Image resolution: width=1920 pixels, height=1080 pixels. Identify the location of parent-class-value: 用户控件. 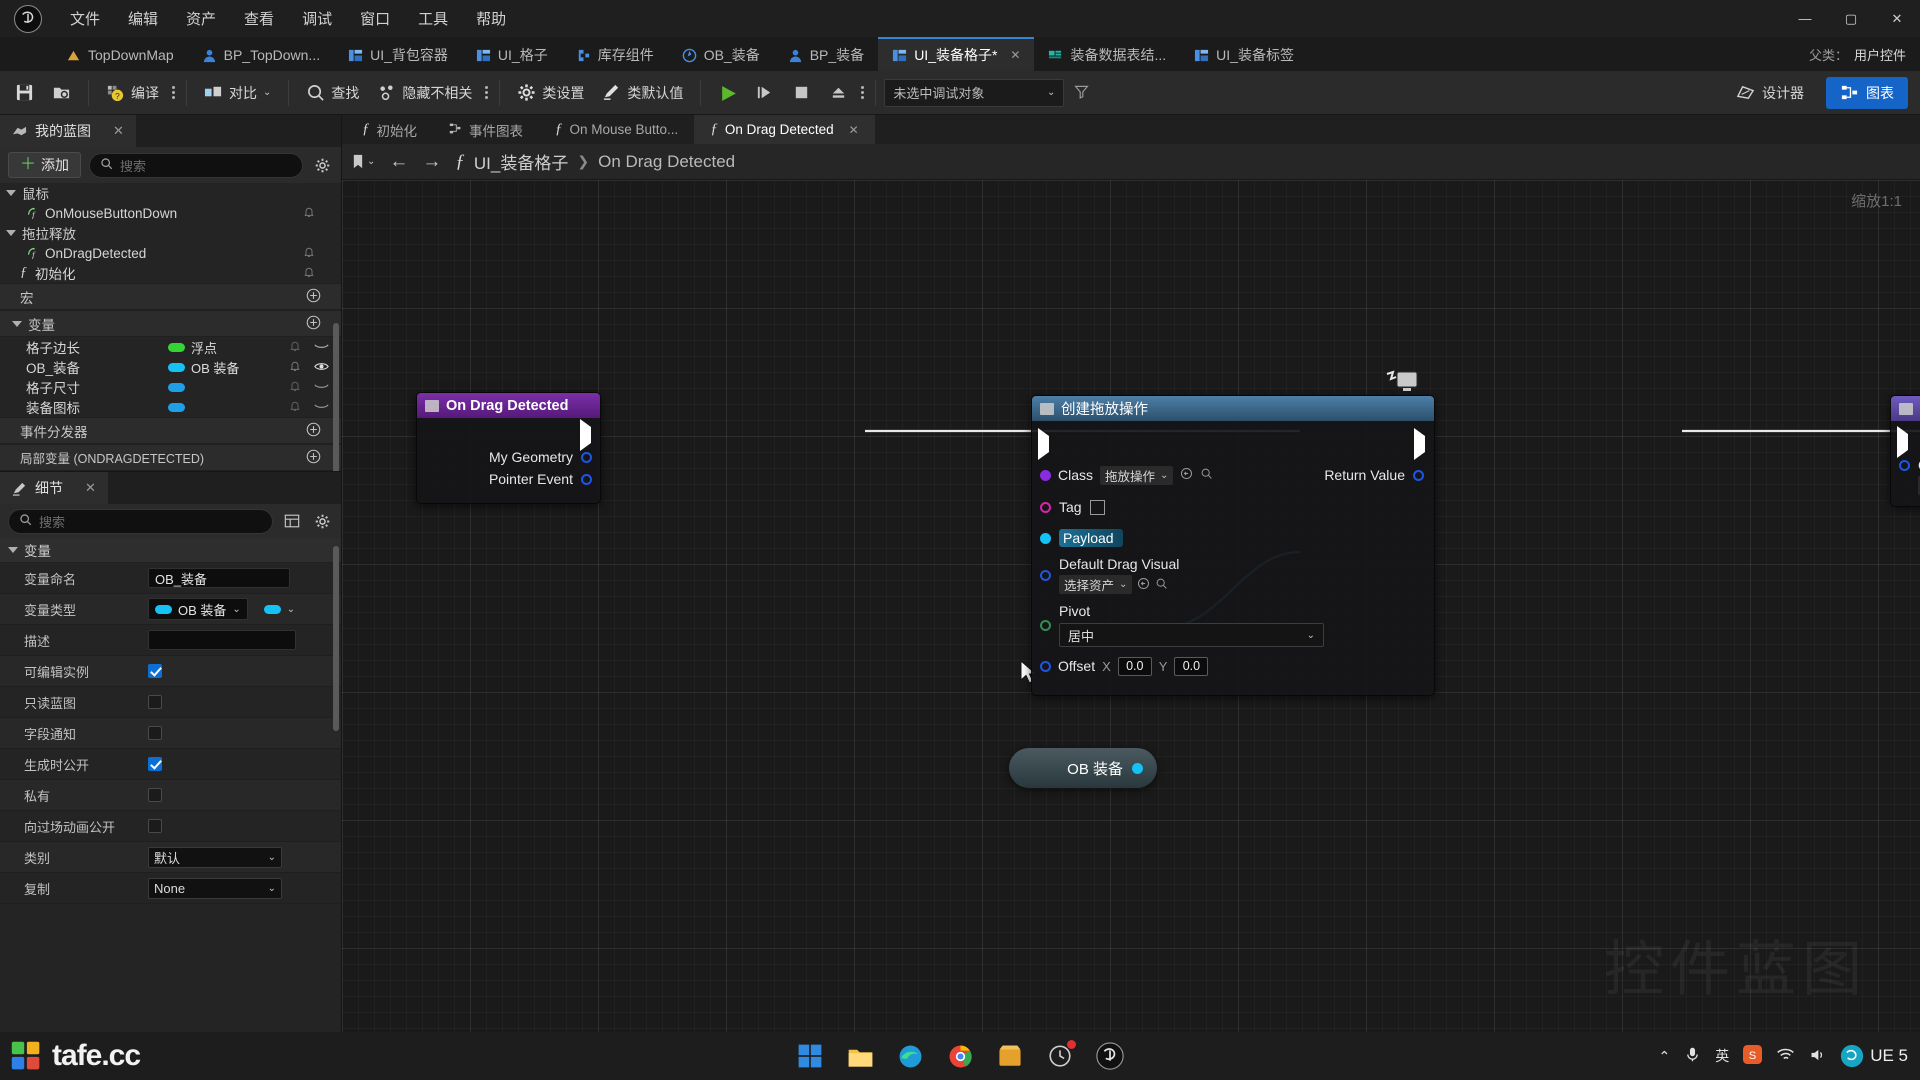
(1880, 54).